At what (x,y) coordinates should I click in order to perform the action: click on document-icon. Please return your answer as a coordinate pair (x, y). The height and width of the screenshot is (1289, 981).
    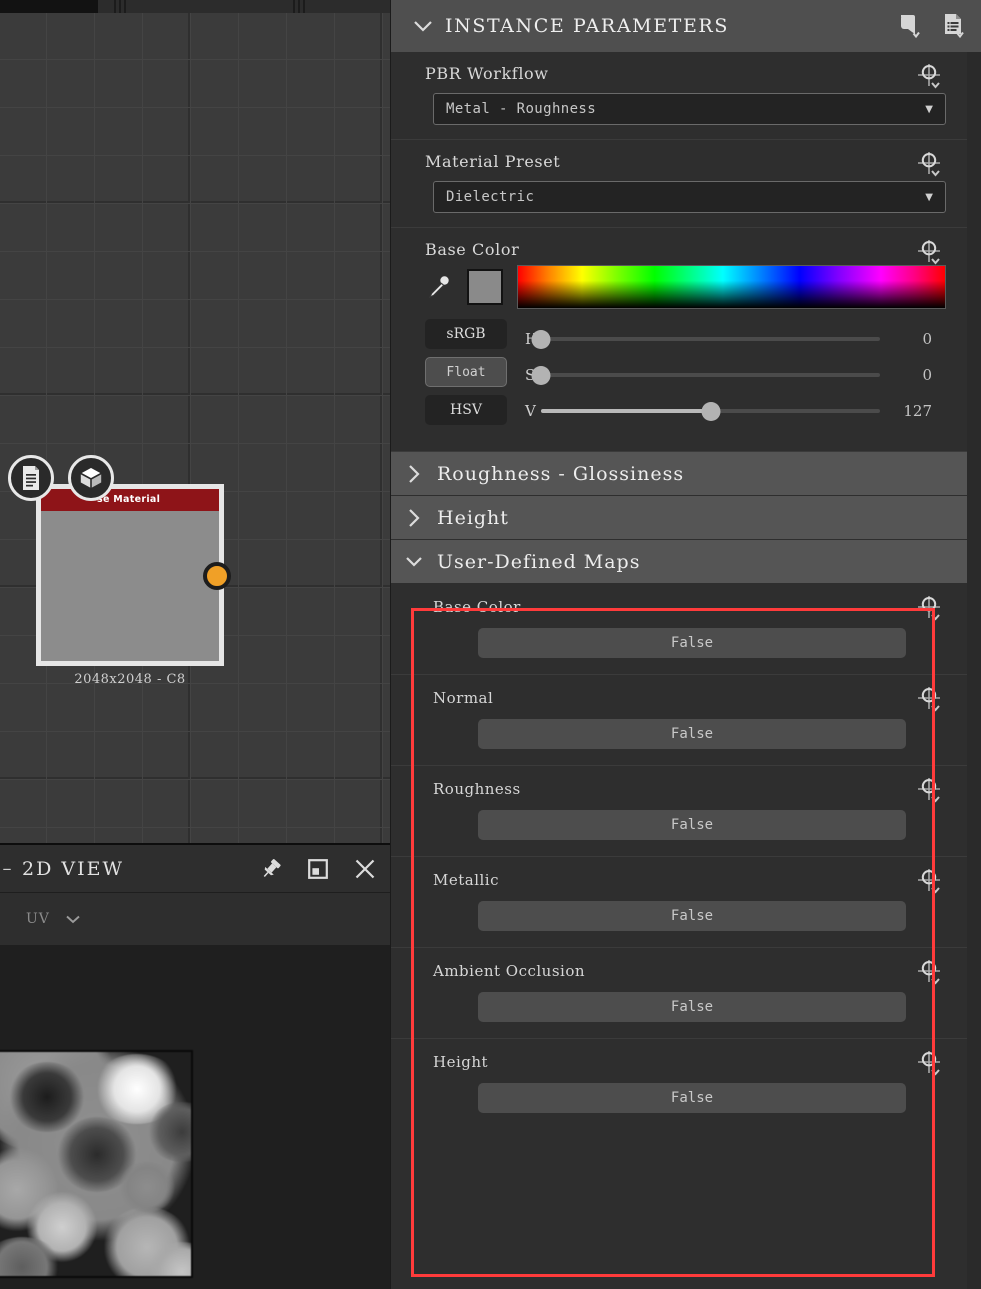
    Looking at the image, I should click on (31, 478).